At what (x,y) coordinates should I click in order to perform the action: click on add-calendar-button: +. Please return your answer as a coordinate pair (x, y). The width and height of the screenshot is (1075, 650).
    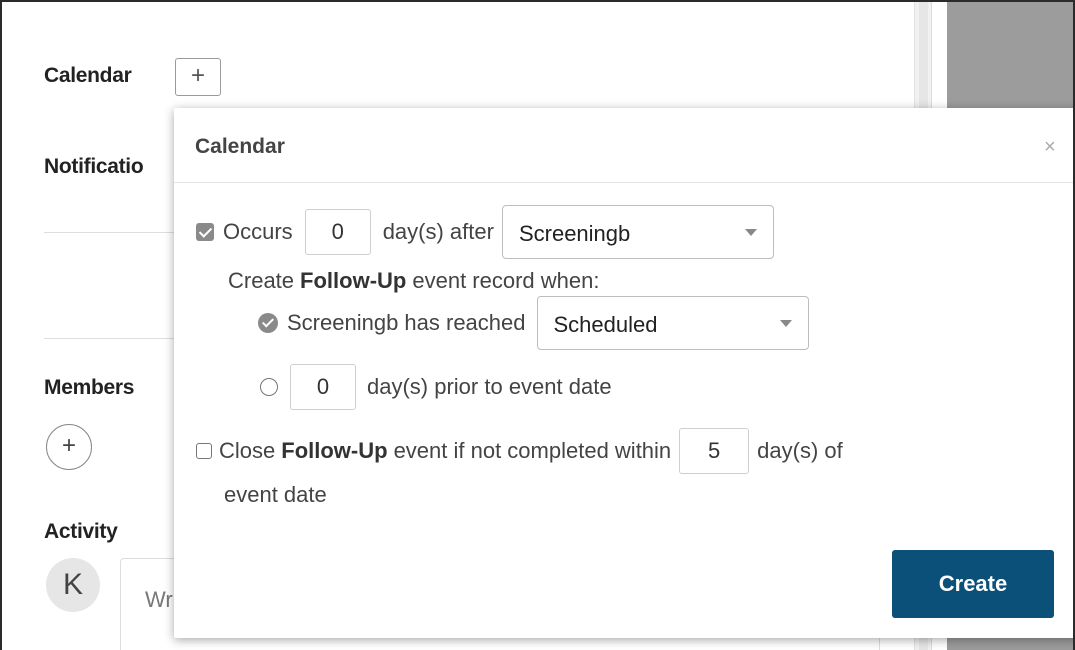
    Looking at the image, I should click on (198, 77).